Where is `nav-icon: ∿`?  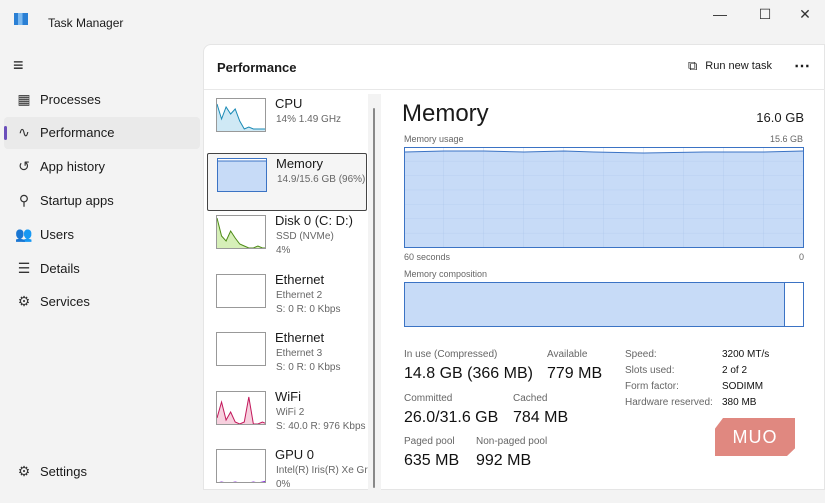 nav-icon: ∿ is located at coordinates (24, 132).